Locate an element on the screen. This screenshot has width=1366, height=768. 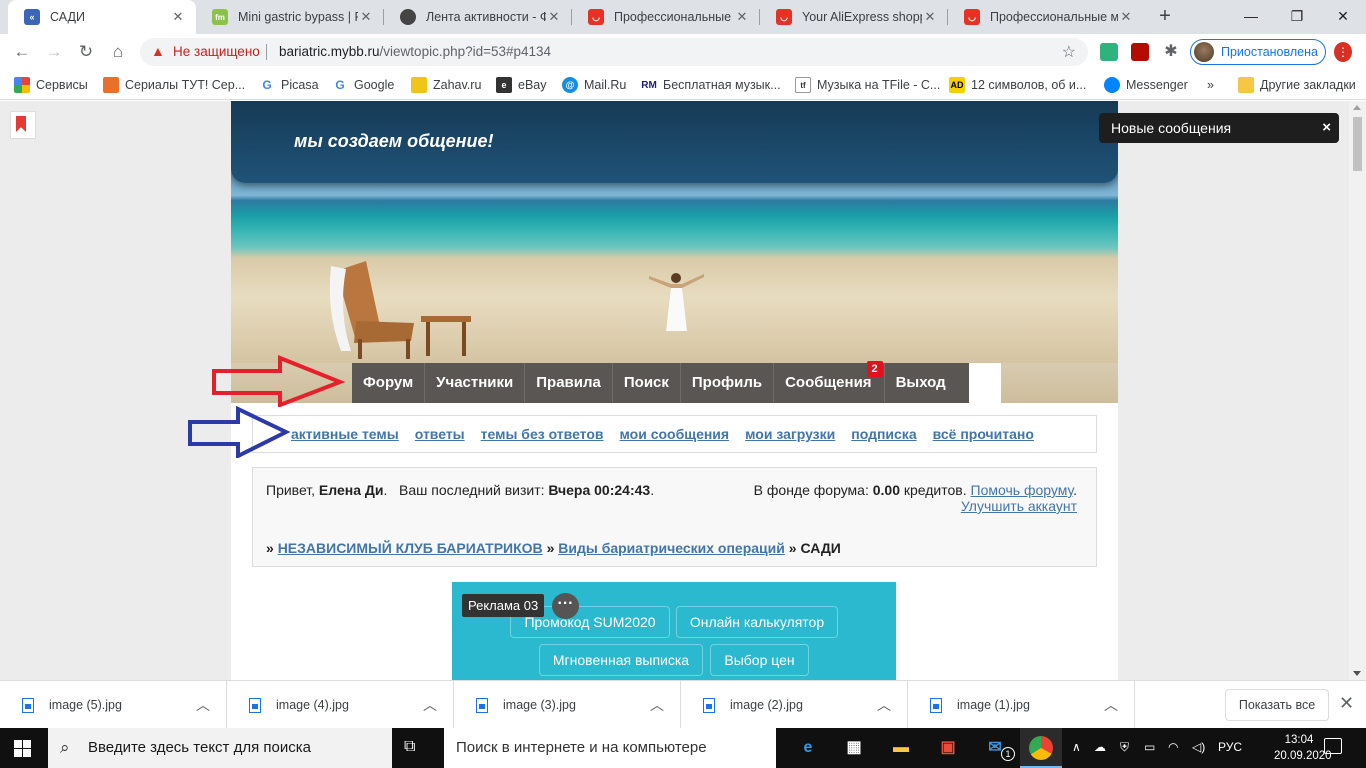
clock: 13:04 20.09.2020 is located at coordinates (1303, 748).